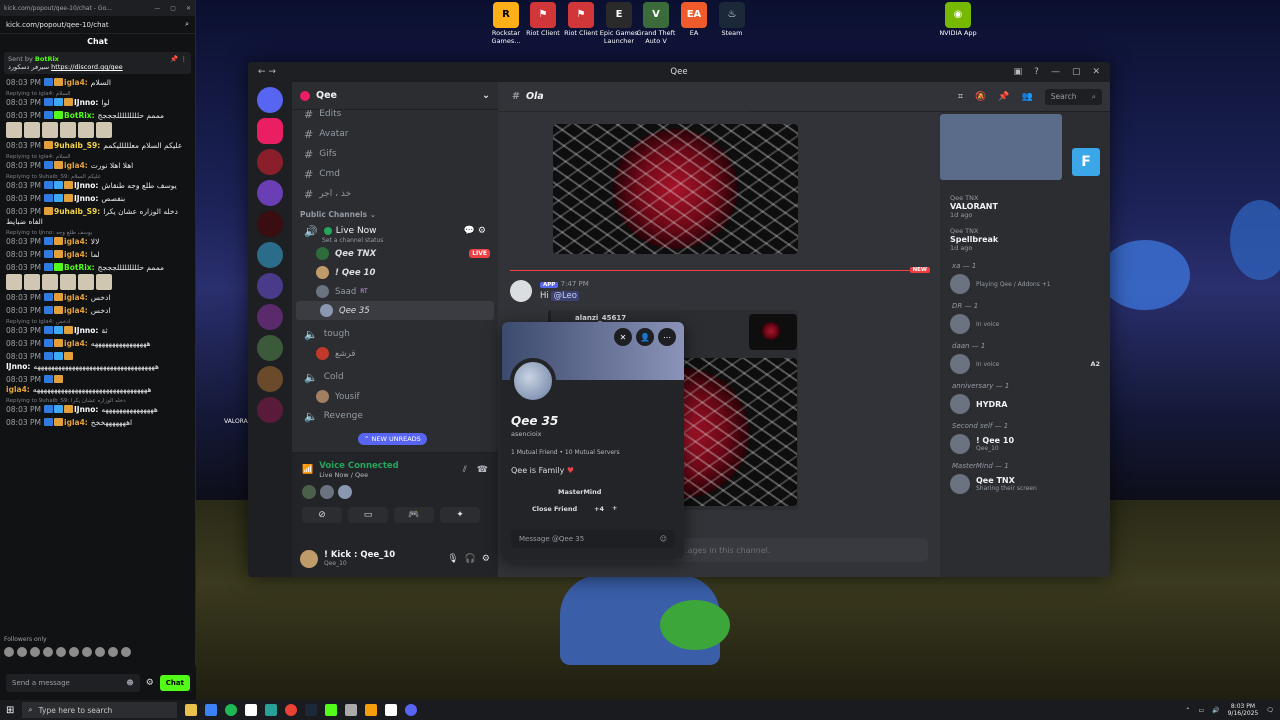 Image resolution: width=1280 pixels, height=720 pixels. I want to click on profile-avatar, so click(533, 381).